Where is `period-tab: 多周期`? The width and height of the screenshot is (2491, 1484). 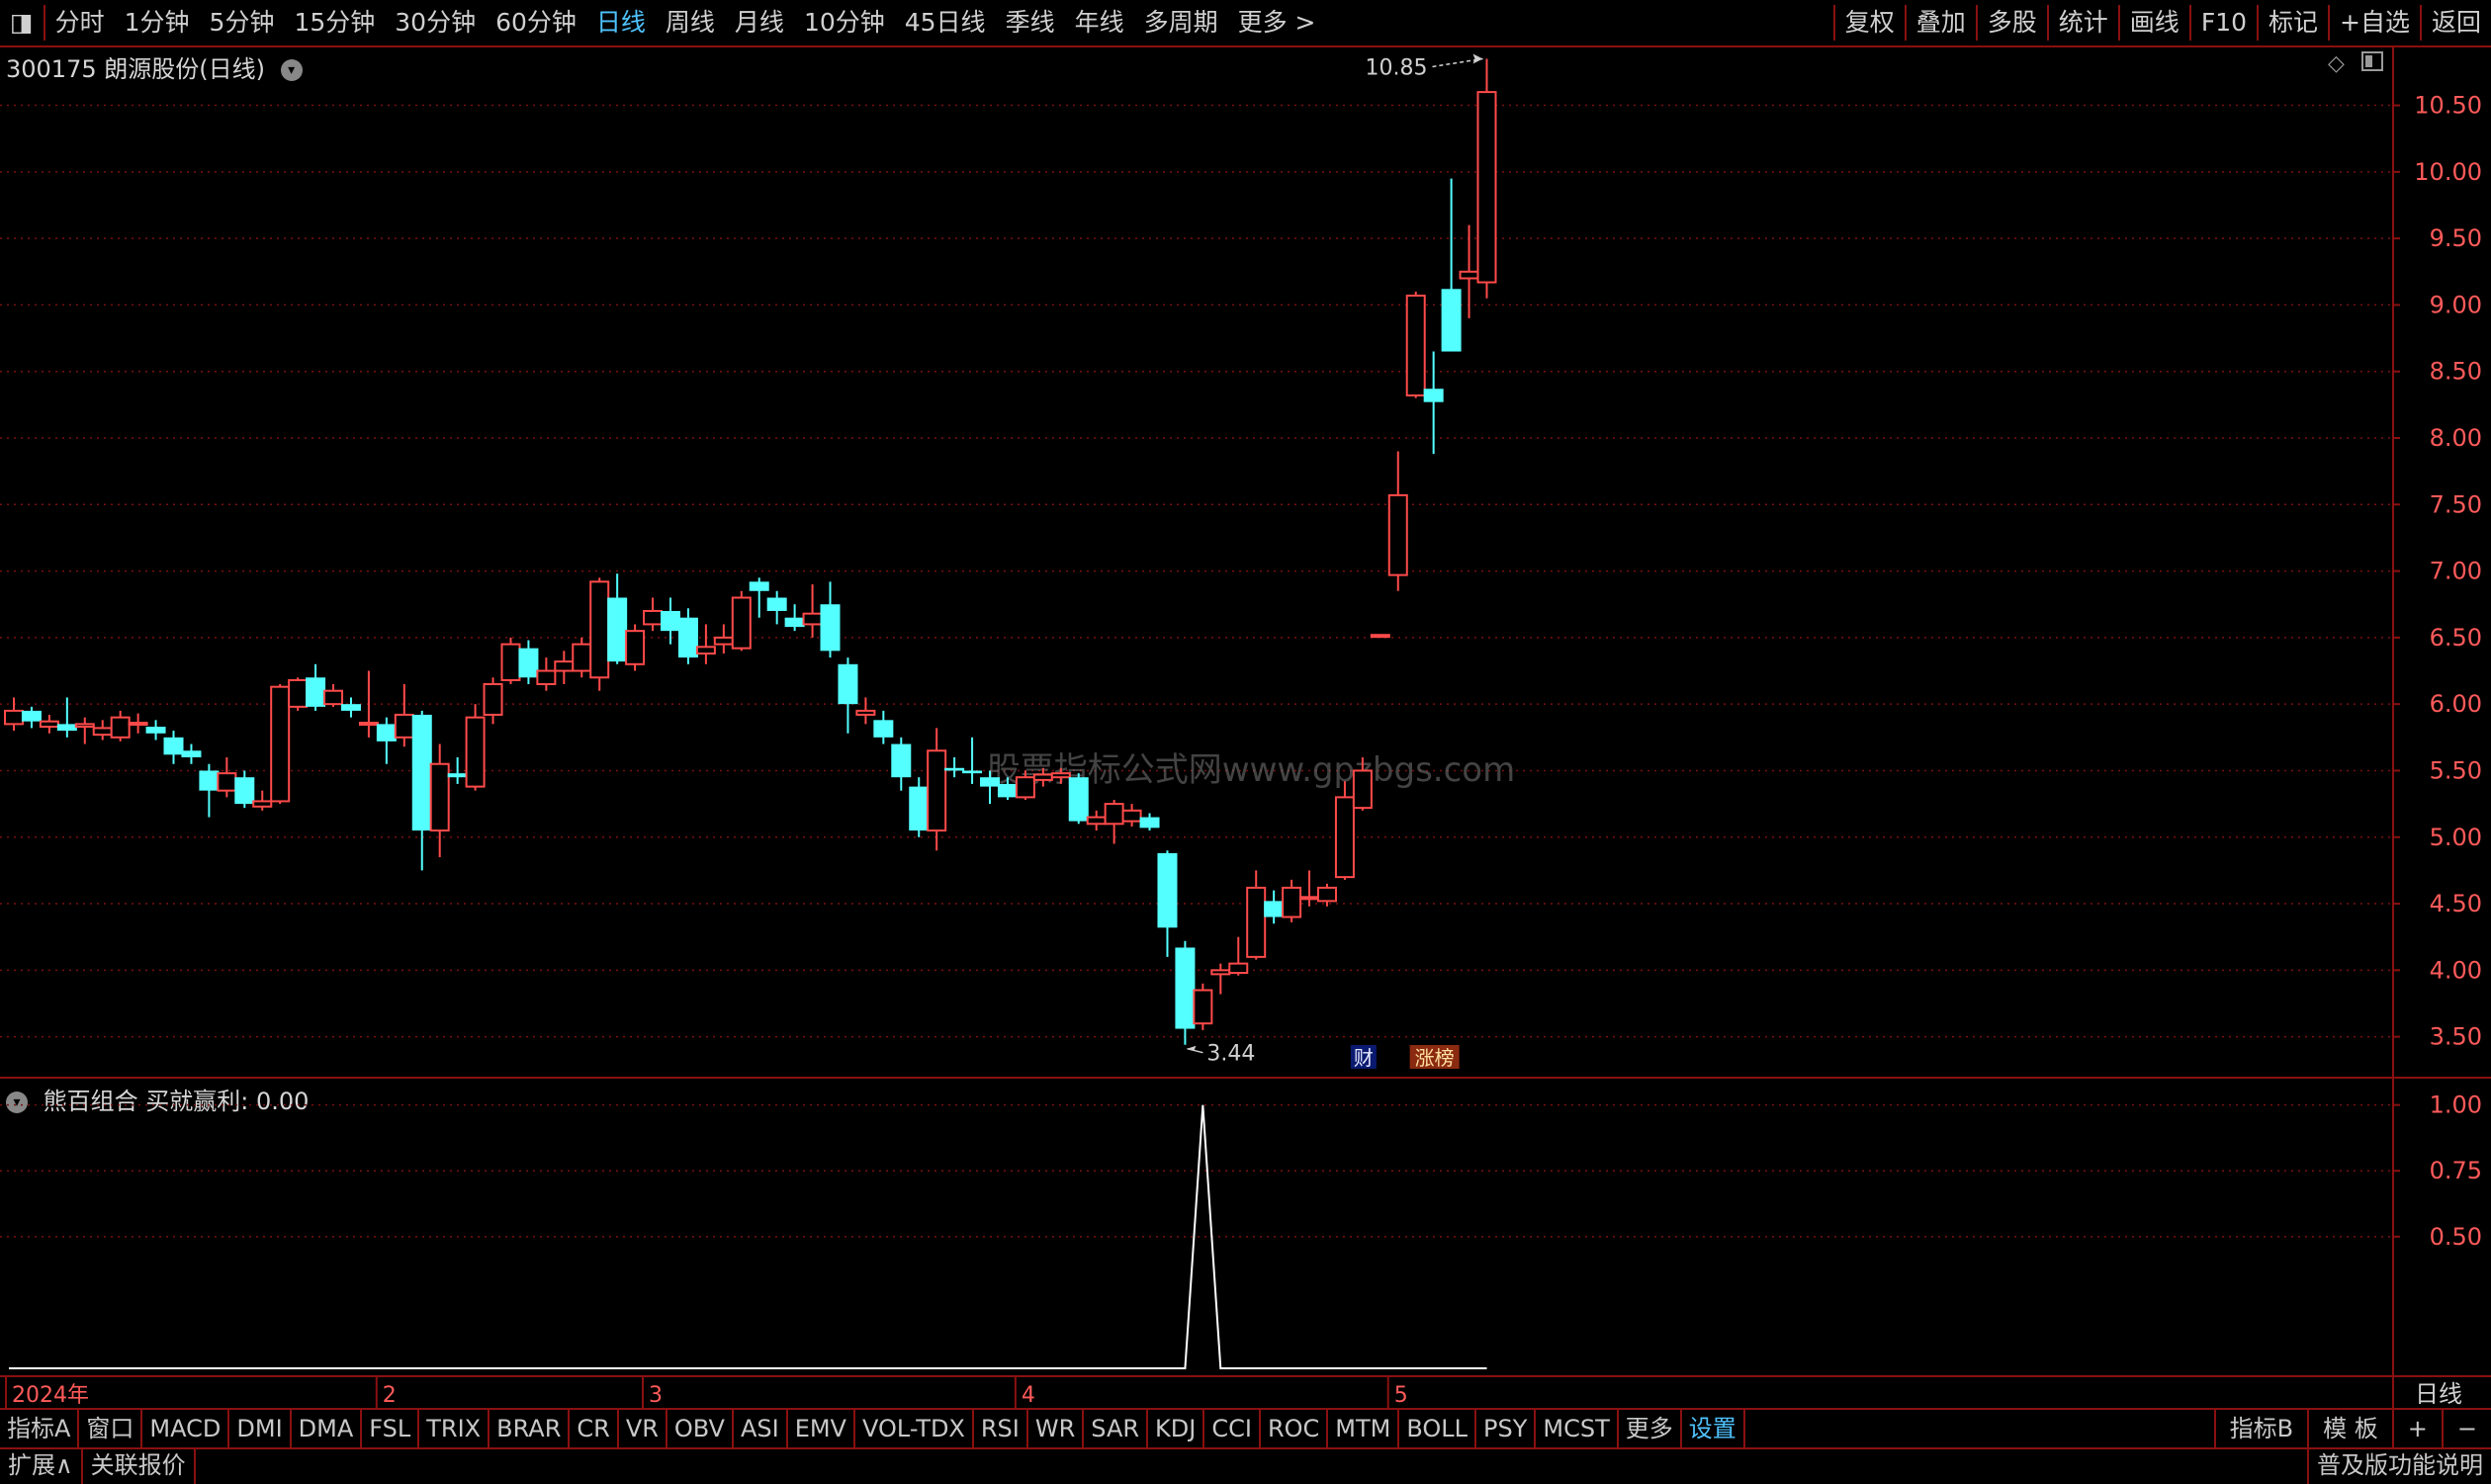
period-tab: 多周期 is located at coordinates (1181, 22).